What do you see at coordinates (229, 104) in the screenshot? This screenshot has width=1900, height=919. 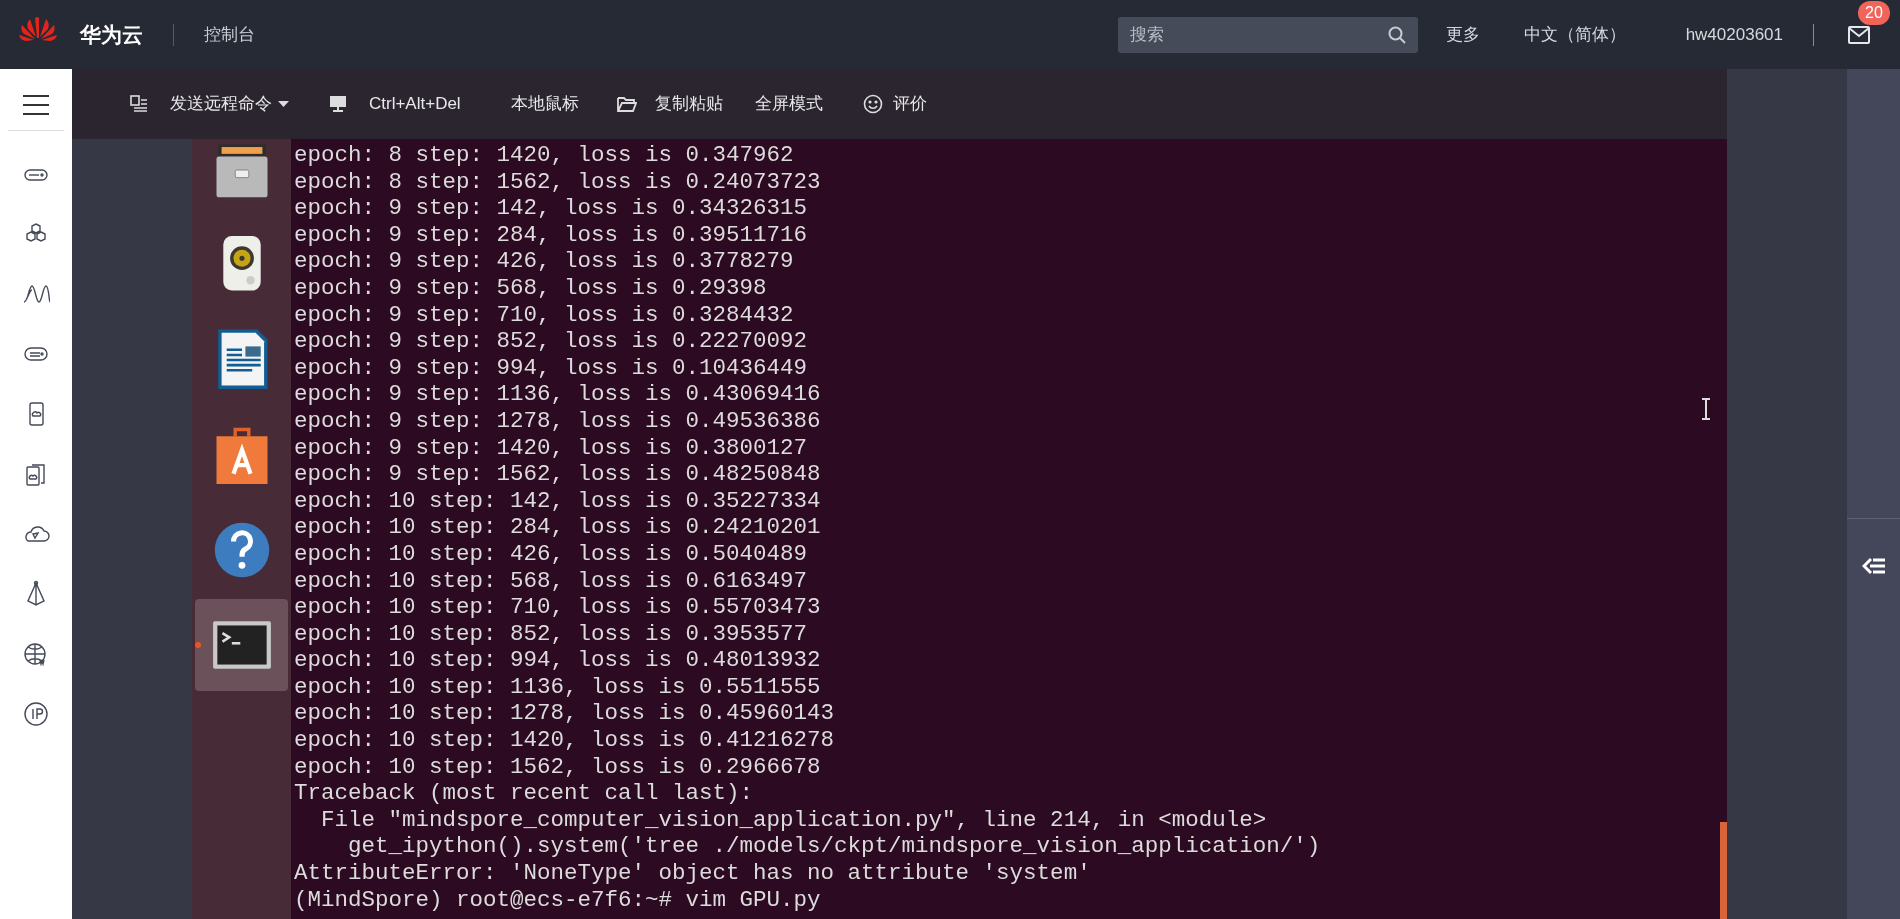 I see `dropdown-button: 发送远程命令` at bounding box center [229, 104].